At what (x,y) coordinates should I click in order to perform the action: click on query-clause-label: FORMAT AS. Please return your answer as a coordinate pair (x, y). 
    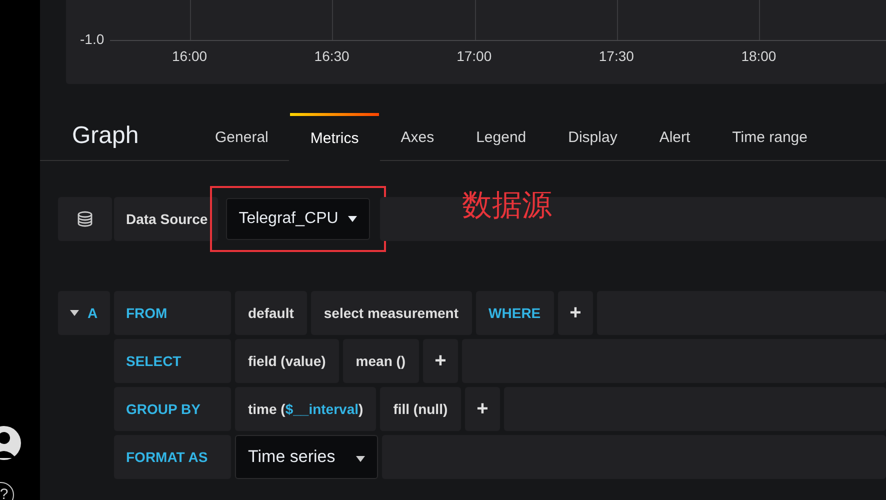
    Looking at the image, I should click on (172, 457).